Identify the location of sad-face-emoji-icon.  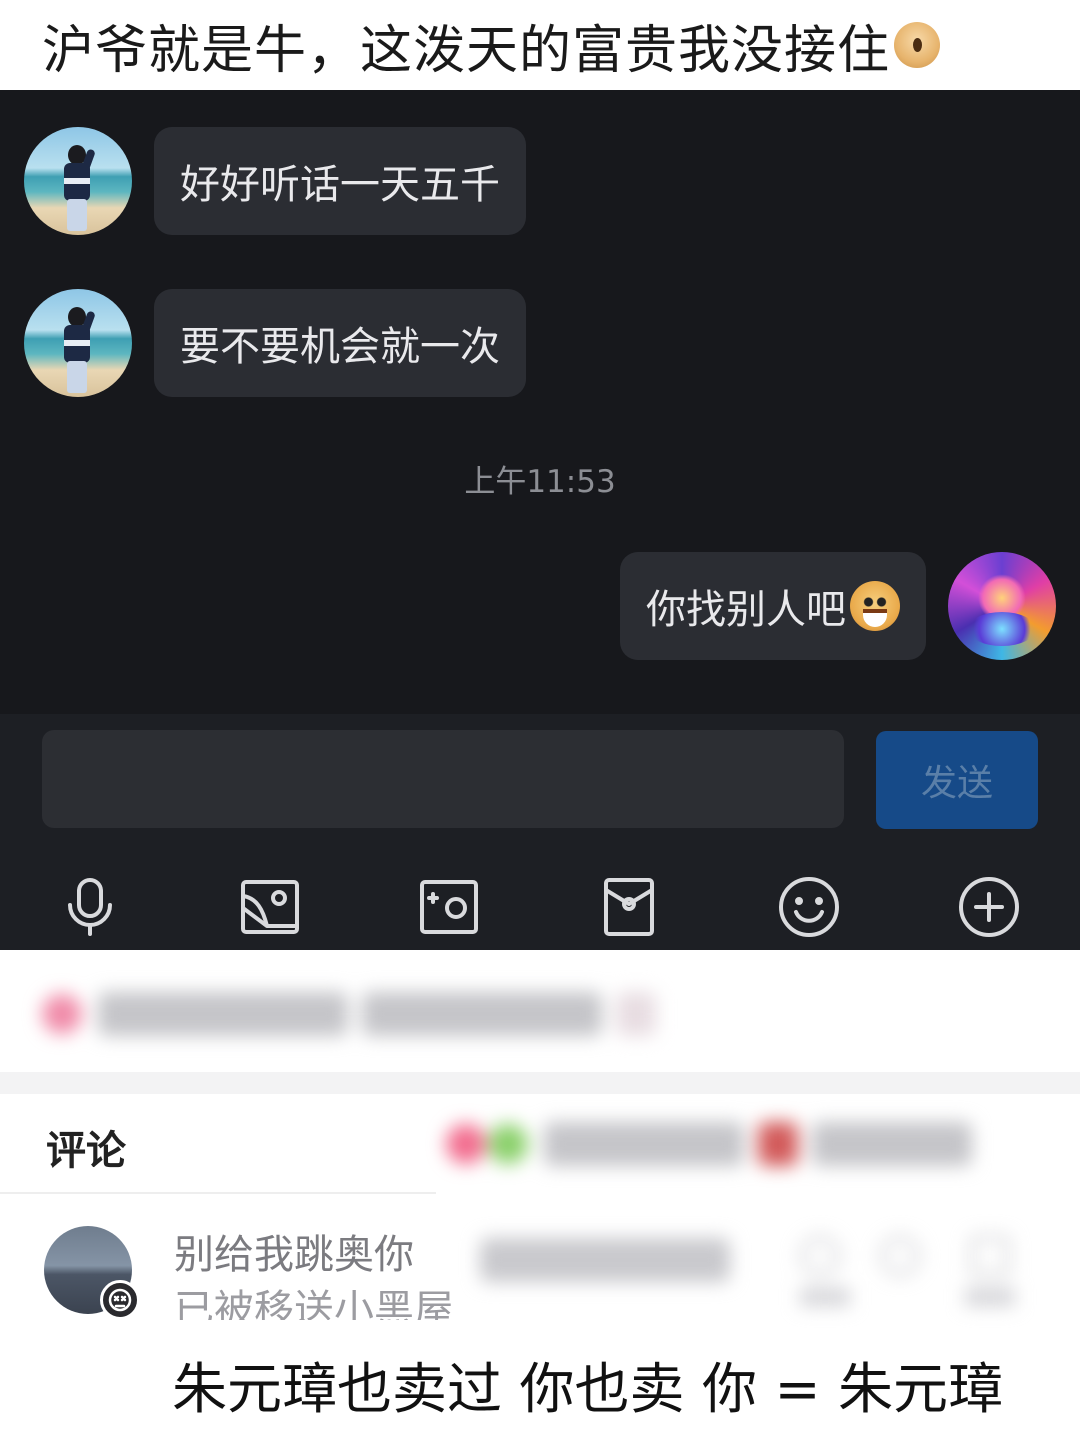
(917, 45).